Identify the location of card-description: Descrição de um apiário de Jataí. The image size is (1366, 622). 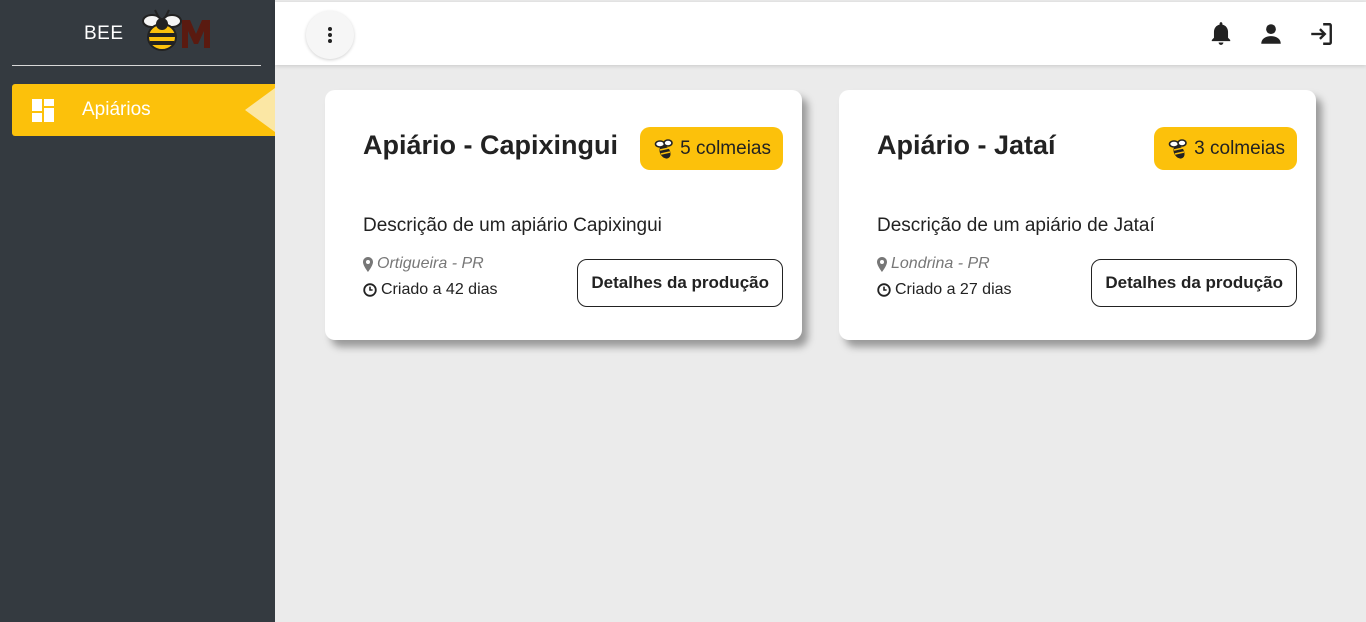
(1016, 225).